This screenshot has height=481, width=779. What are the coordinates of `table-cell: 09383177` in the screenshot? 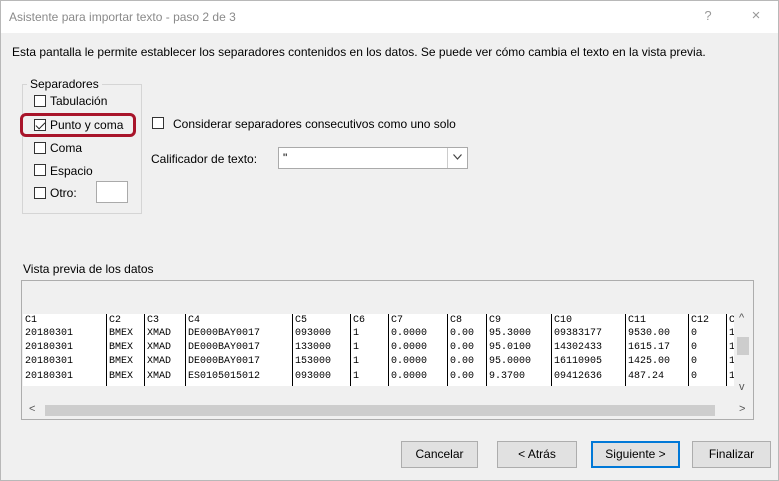 It's located at (578, 333).